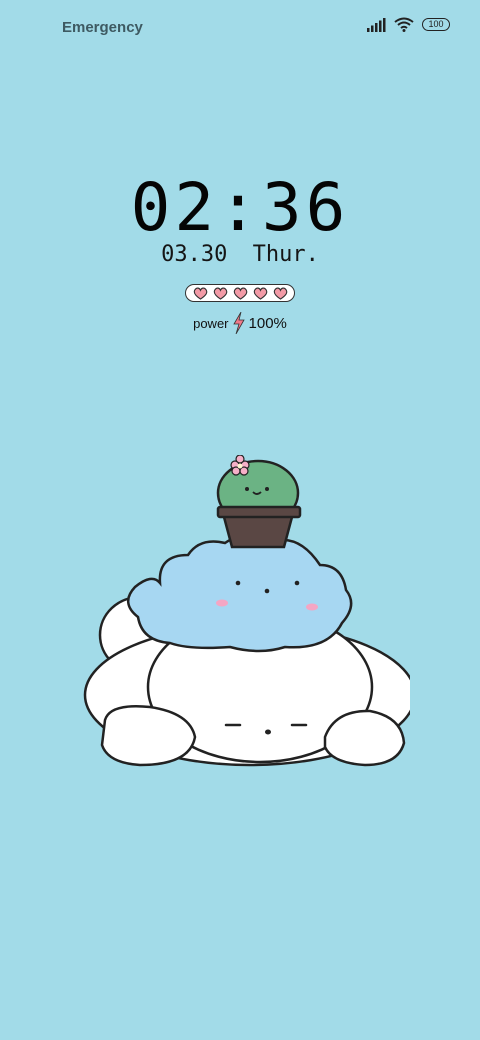 The image size is (480, 1040). I want to click on battery-hearts, so click(240, 293).